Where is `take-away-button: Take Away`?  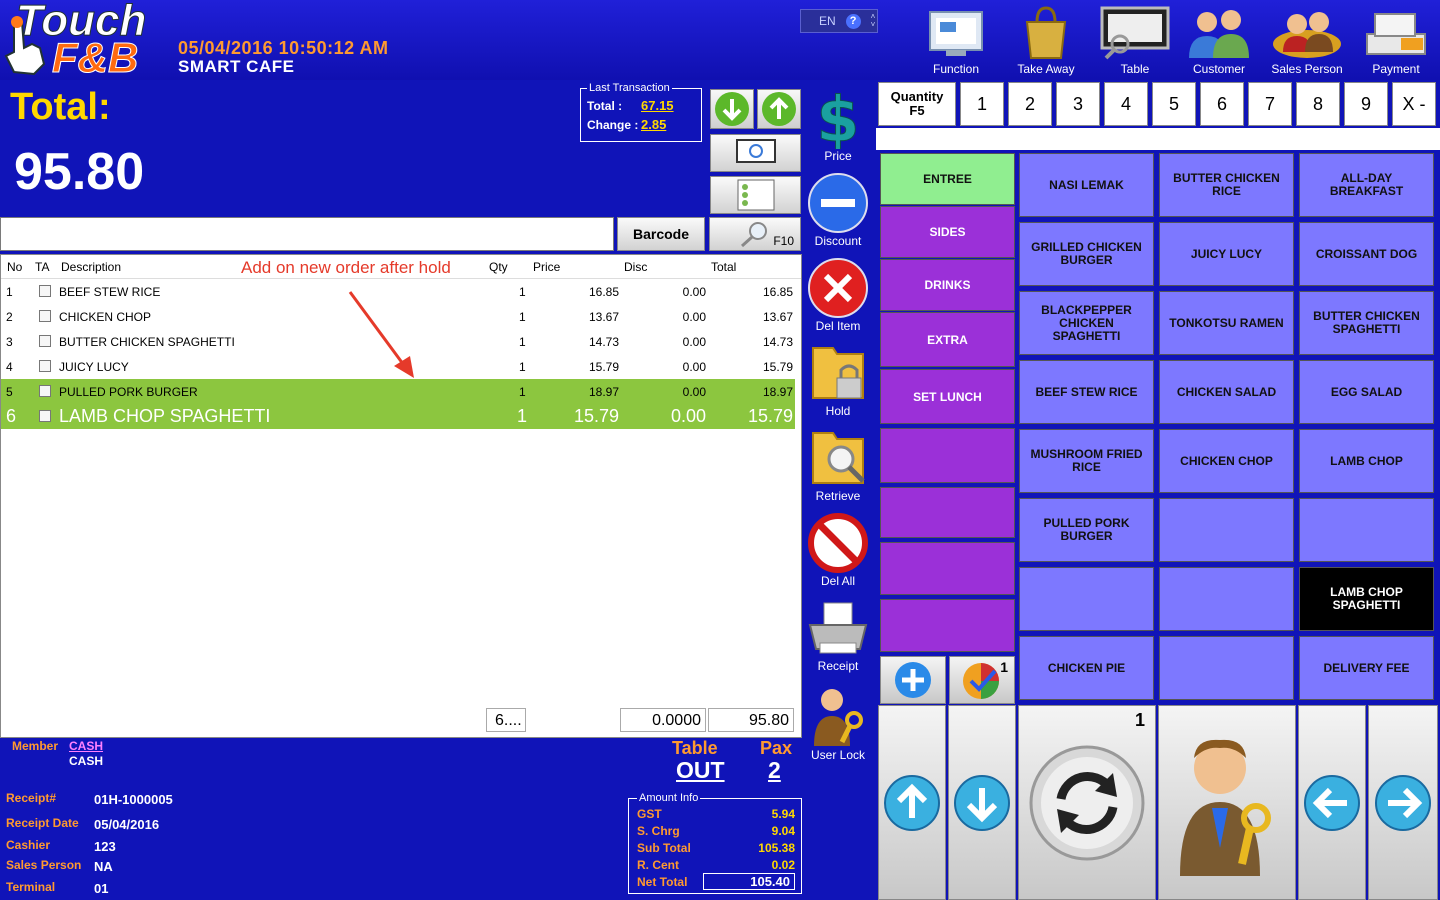
take-away-button: Take Away is located at coordinates (1046, 41).